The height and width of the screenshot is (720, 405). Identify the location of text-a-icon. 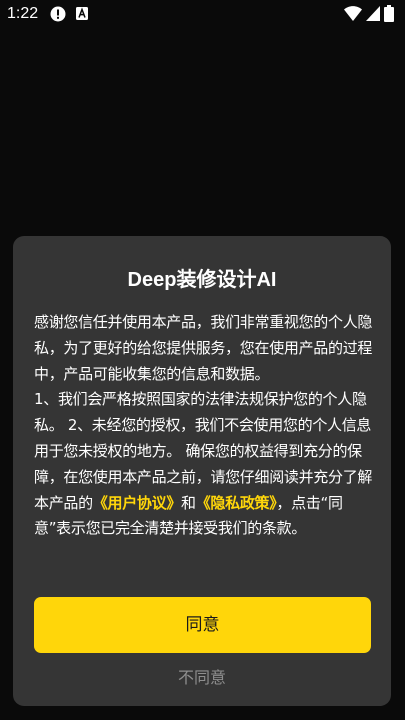
(82, 13).